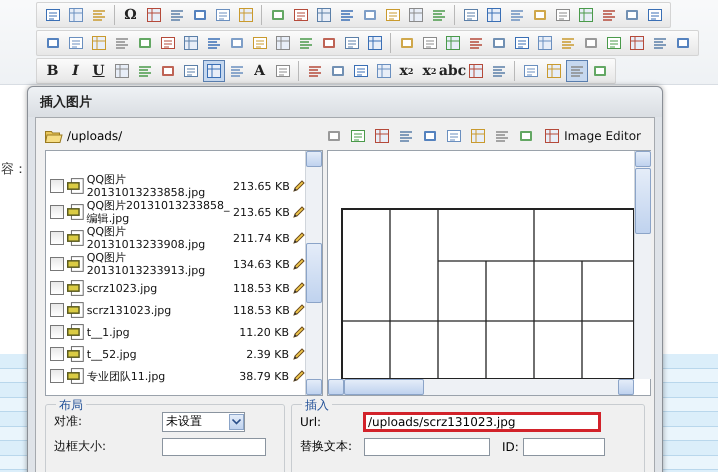 Image resolution: width=718 pixels, height=472 pixels. What do you see at coordinates (261, 238) in the screenshot?
I see `file-size: 211.74 KB` at bounding box center [261, 238].